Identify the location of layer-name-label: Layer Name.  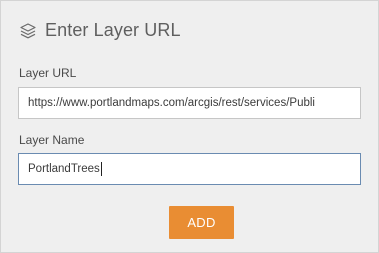
(52, 140).